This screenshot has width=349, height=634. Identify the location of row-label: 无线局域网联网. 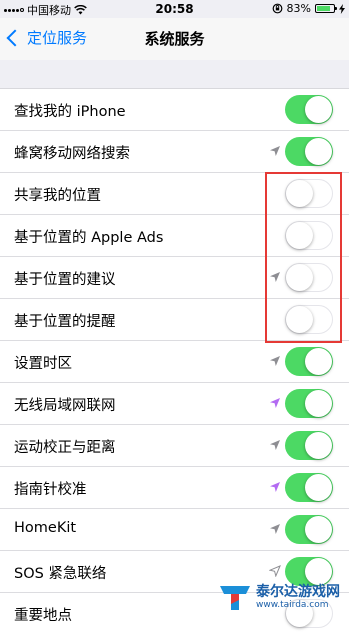
(65, 406).